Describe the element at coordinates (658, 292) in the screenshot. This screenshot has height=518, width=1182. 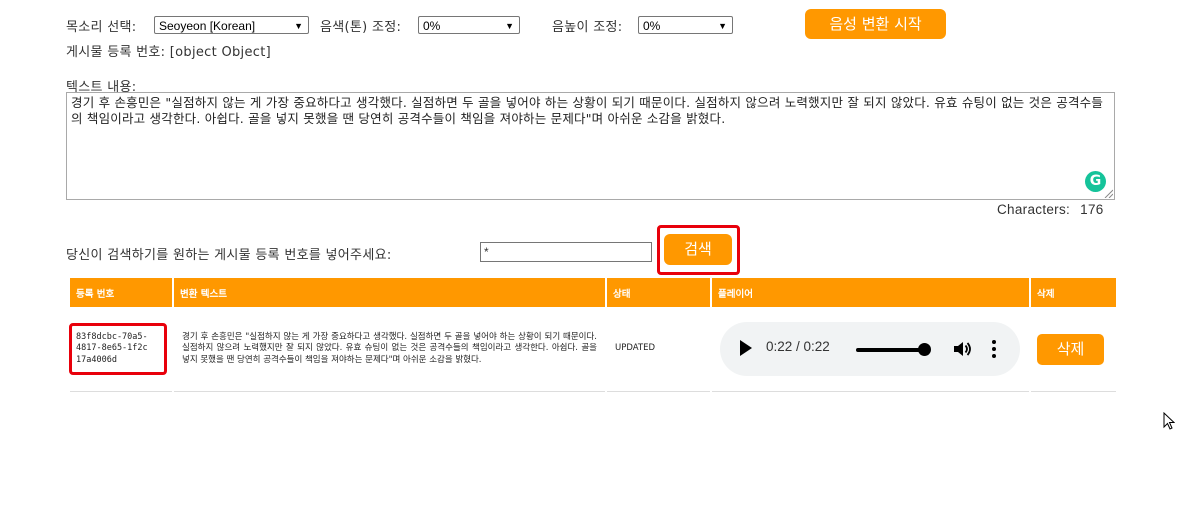
I see `header-status: 상태` at that location.